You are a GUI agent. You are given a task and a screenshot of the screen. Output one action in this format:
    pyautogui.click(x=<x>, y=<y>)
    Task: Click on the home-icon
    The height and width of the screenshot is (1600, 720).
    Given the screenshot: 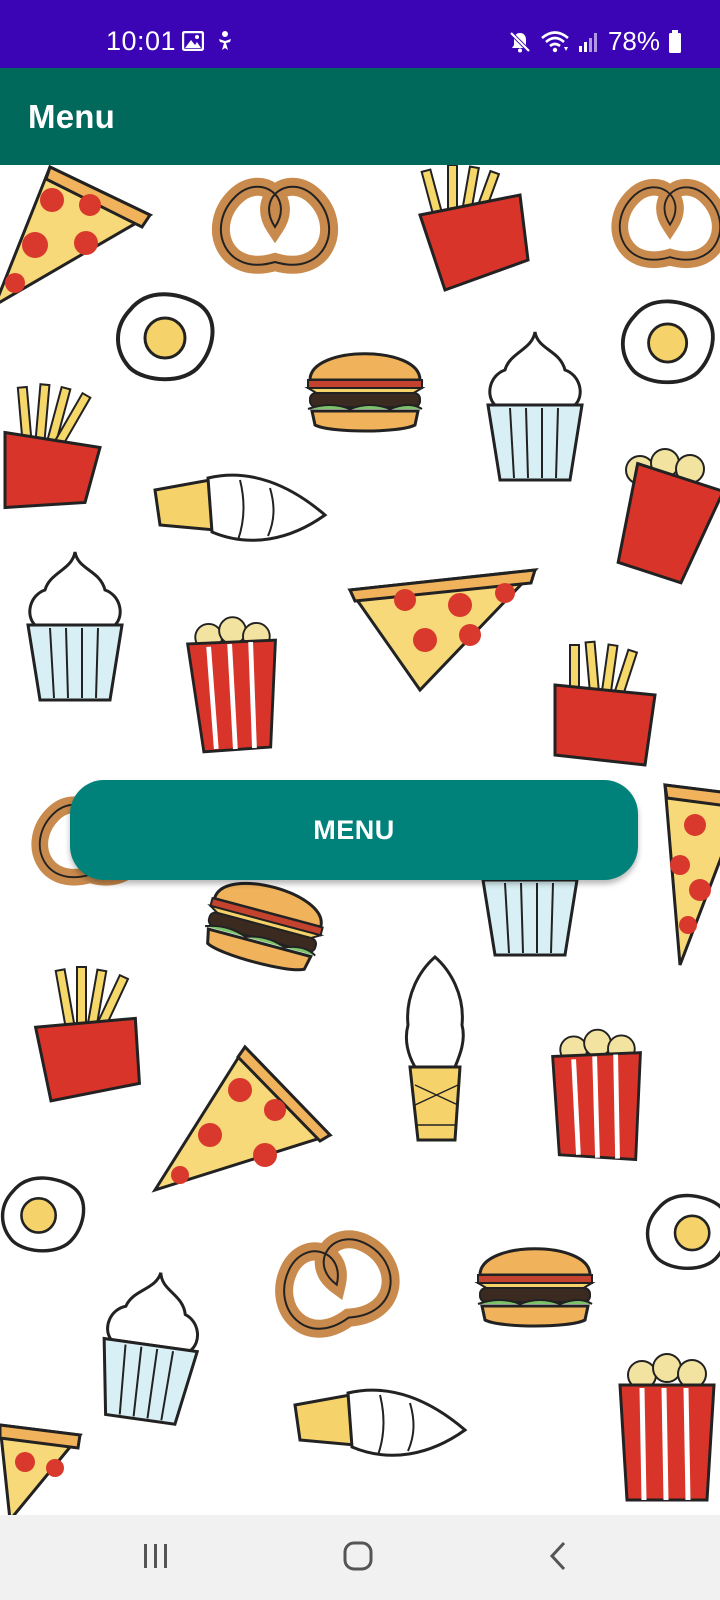 What is the action you would take?
    pyautogui.click(x=358, y=1558)
    